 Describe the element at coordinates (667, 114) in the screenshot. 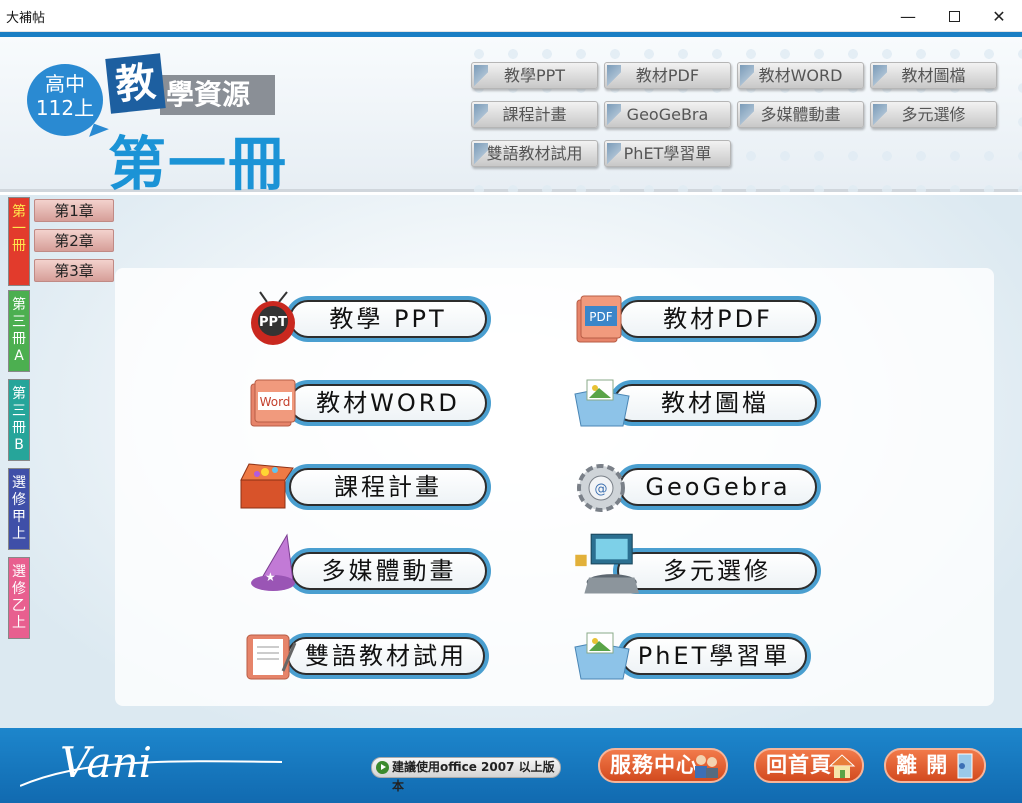

I see `top-link-geogebra: GeoGeBra` at that location.